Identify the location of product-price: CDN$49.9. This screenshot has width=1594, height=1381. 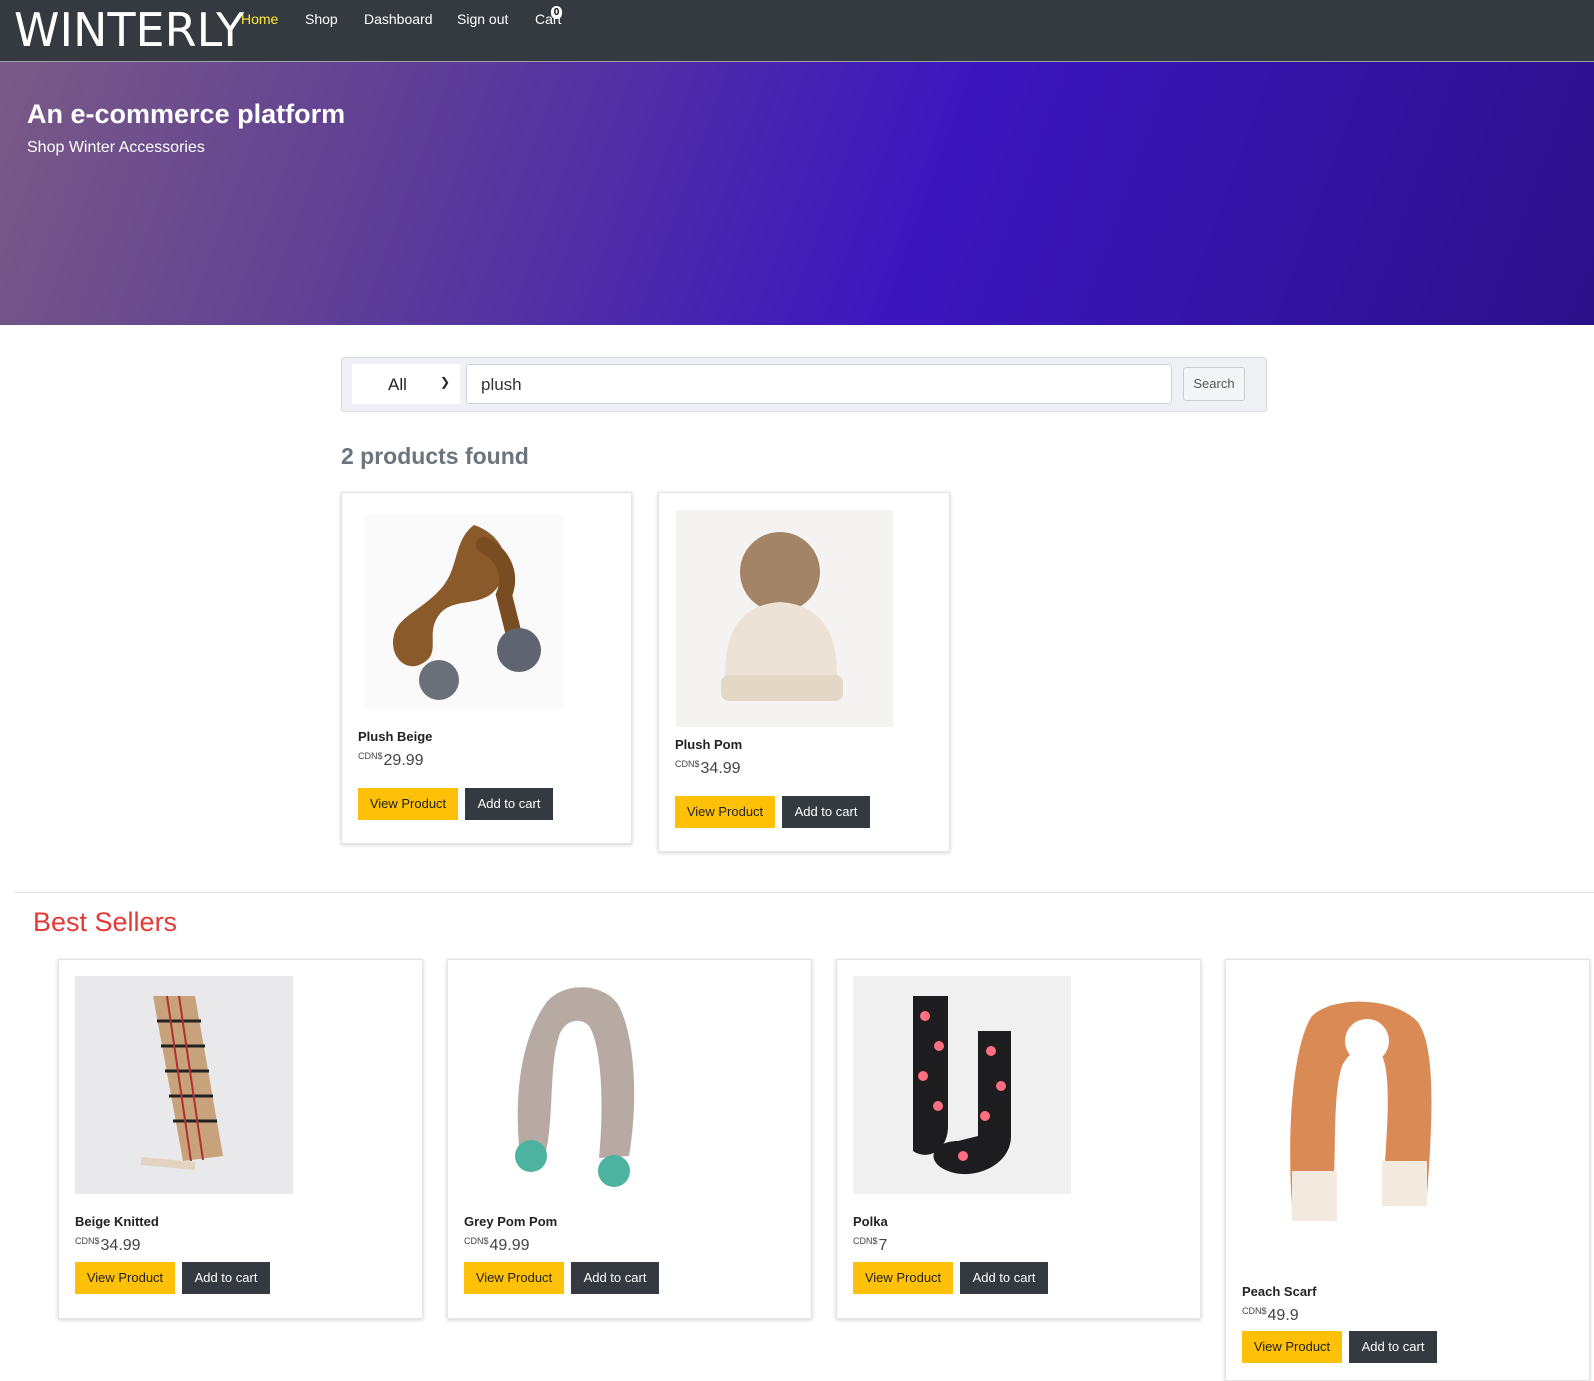
(1270, 1315).